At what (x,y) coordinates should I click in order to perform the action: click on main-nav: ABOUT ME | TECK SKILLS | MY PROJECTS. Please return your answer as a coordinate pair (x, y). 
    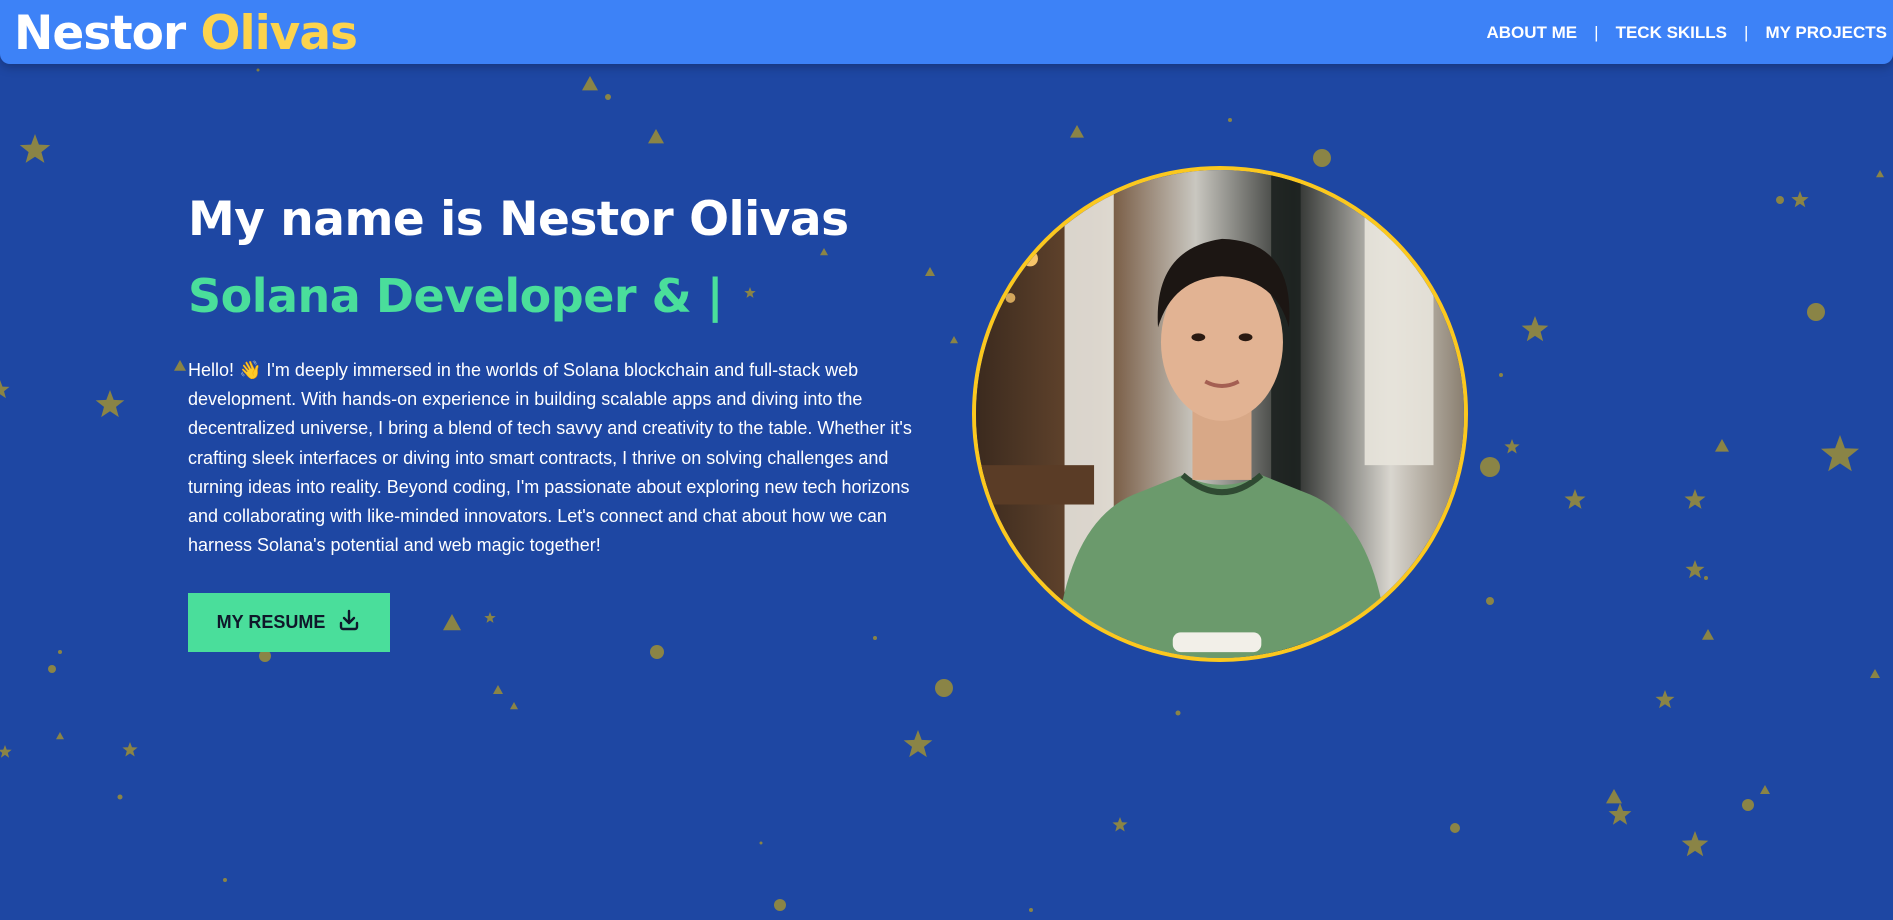
    Looking at the image, I should click on (1686, 33).